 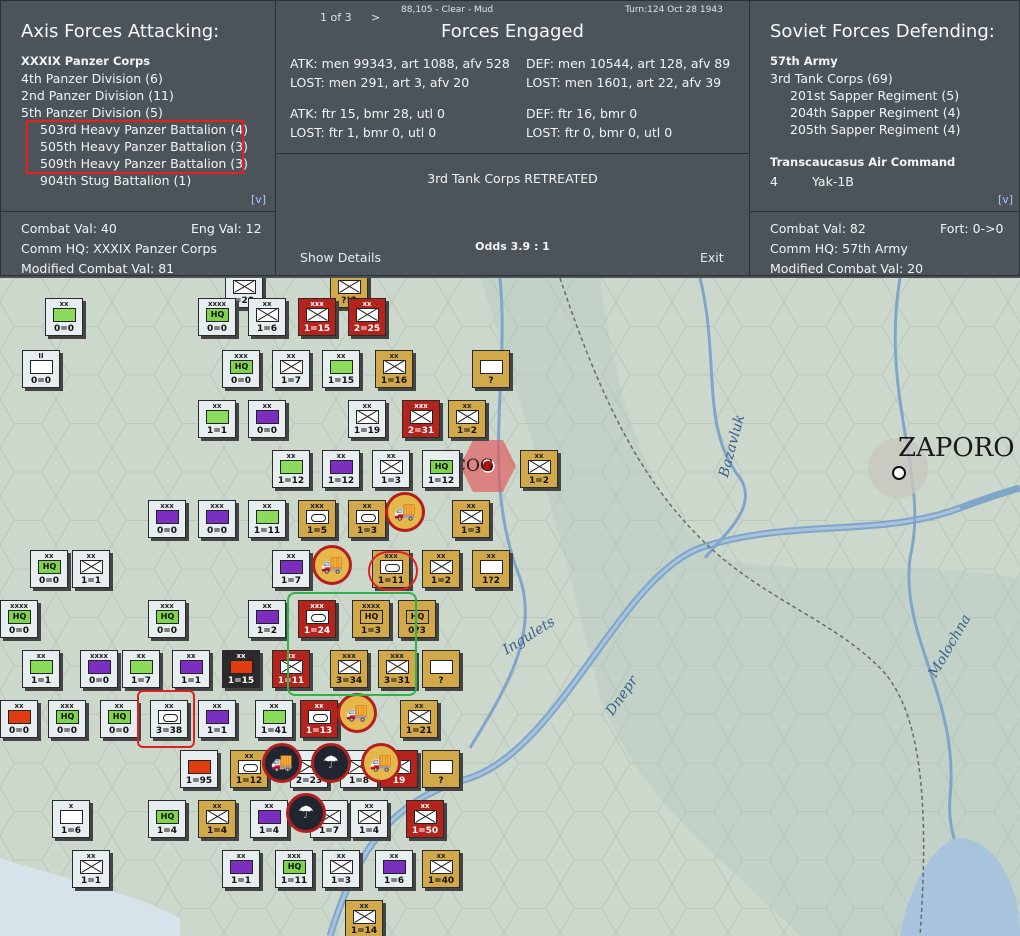 I want to click on infantry-symbol-icon, so click(x=91, y=867).